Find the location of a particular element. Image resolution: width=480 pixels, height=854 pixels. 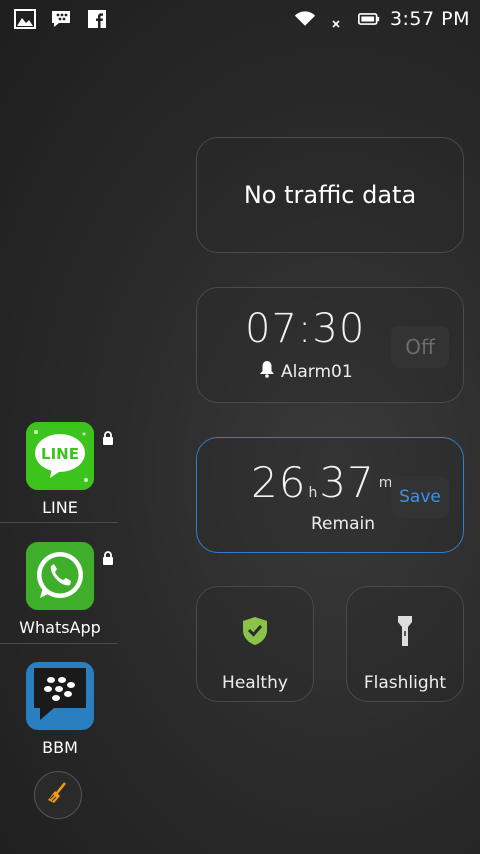

broom-icon is located at coordinates (58, 795).